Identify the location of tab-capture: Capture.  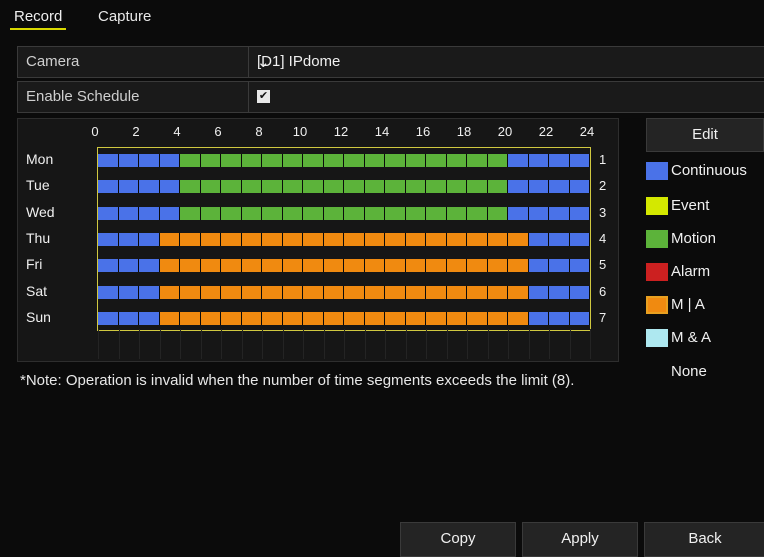
(124, 18).